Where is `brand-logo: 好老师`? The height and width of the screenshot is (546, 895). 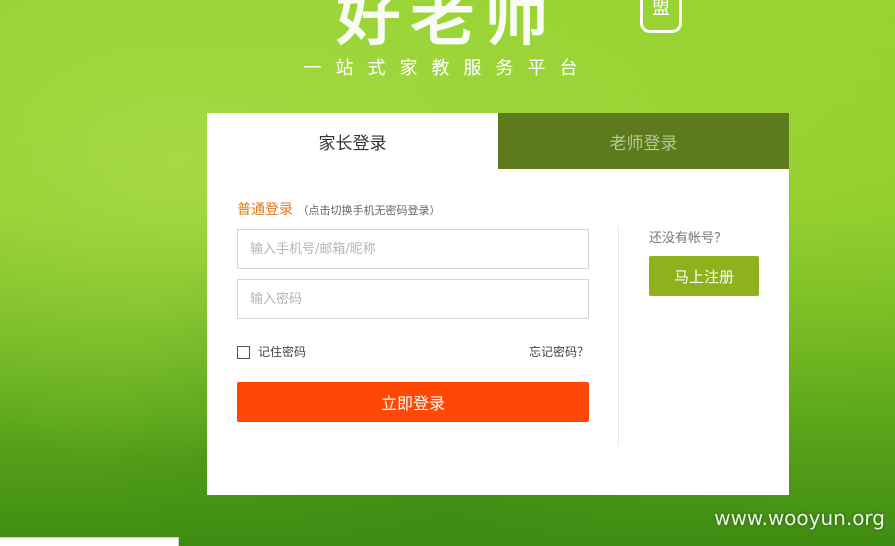 brand-logo: 好老师 is located at coordinates (447, 27).